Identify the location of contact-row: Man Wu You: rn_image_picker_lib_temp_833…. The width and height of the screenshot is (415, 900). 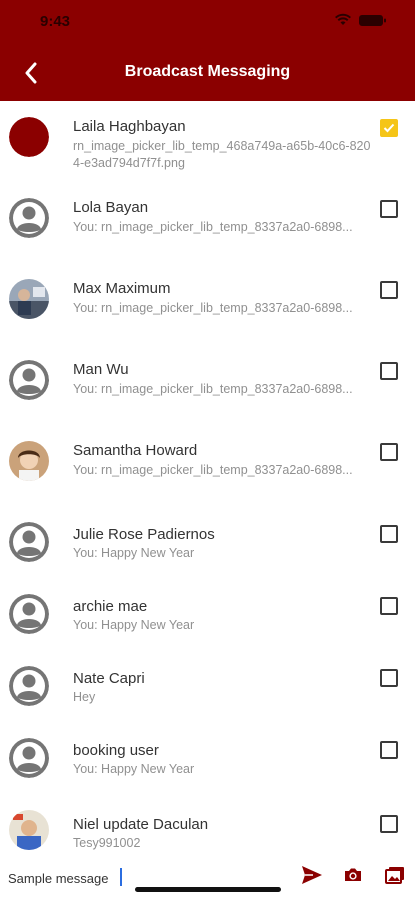
(207, 384).